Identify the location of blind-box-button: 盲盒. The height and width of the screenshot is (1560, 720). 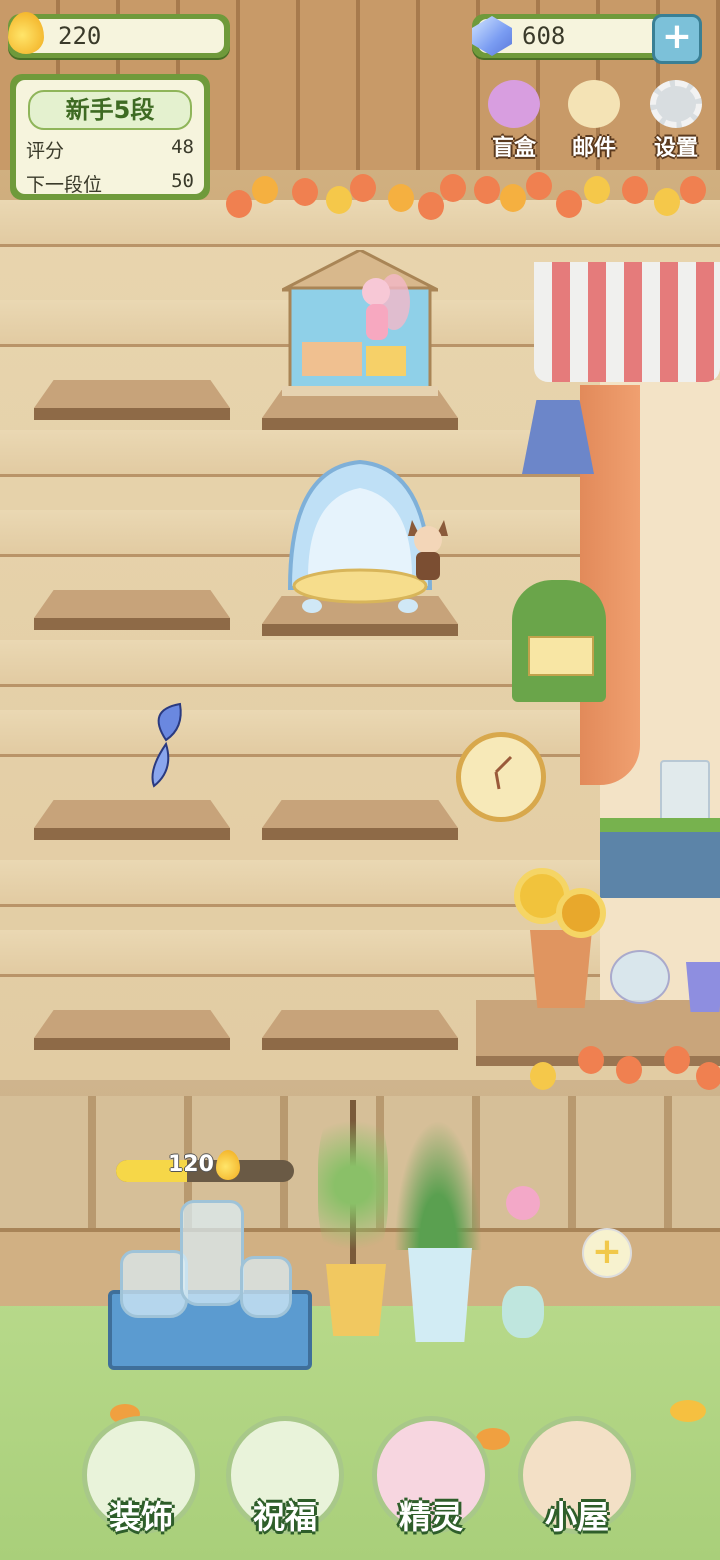
(514, 121).